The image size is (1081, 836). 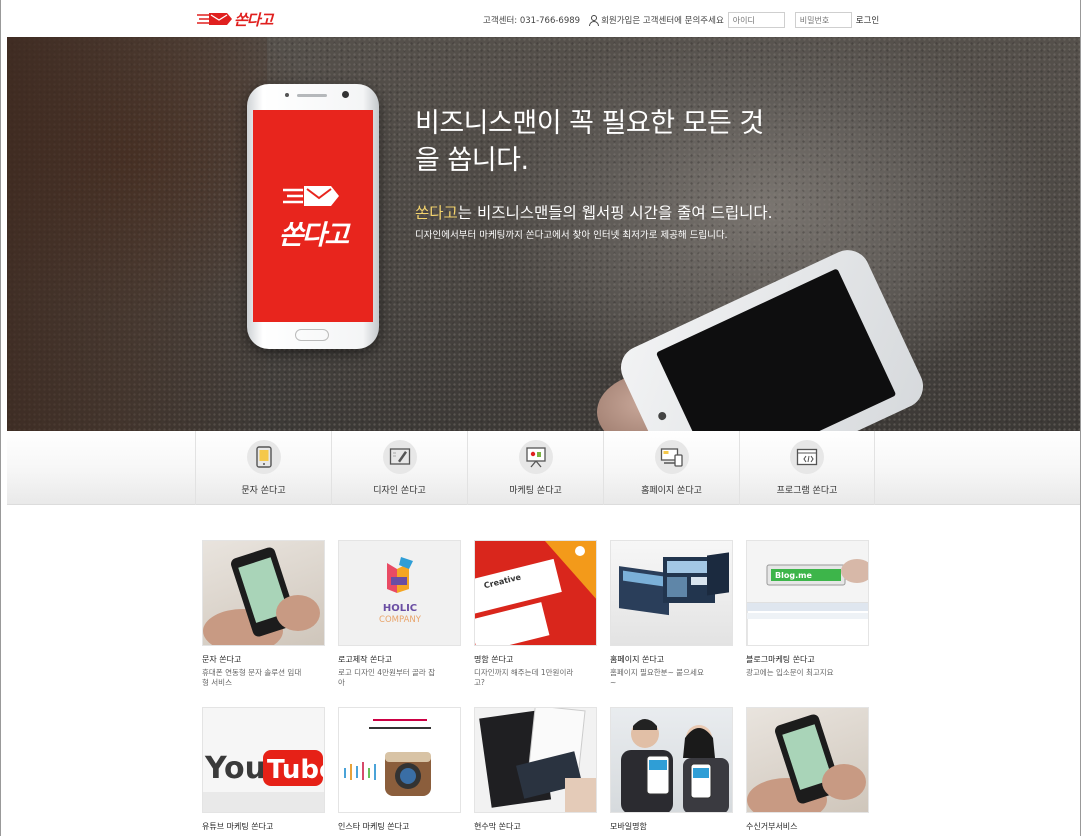 I want to click on product-title: 현수막 쏜다고, so click(x=497, y=826).